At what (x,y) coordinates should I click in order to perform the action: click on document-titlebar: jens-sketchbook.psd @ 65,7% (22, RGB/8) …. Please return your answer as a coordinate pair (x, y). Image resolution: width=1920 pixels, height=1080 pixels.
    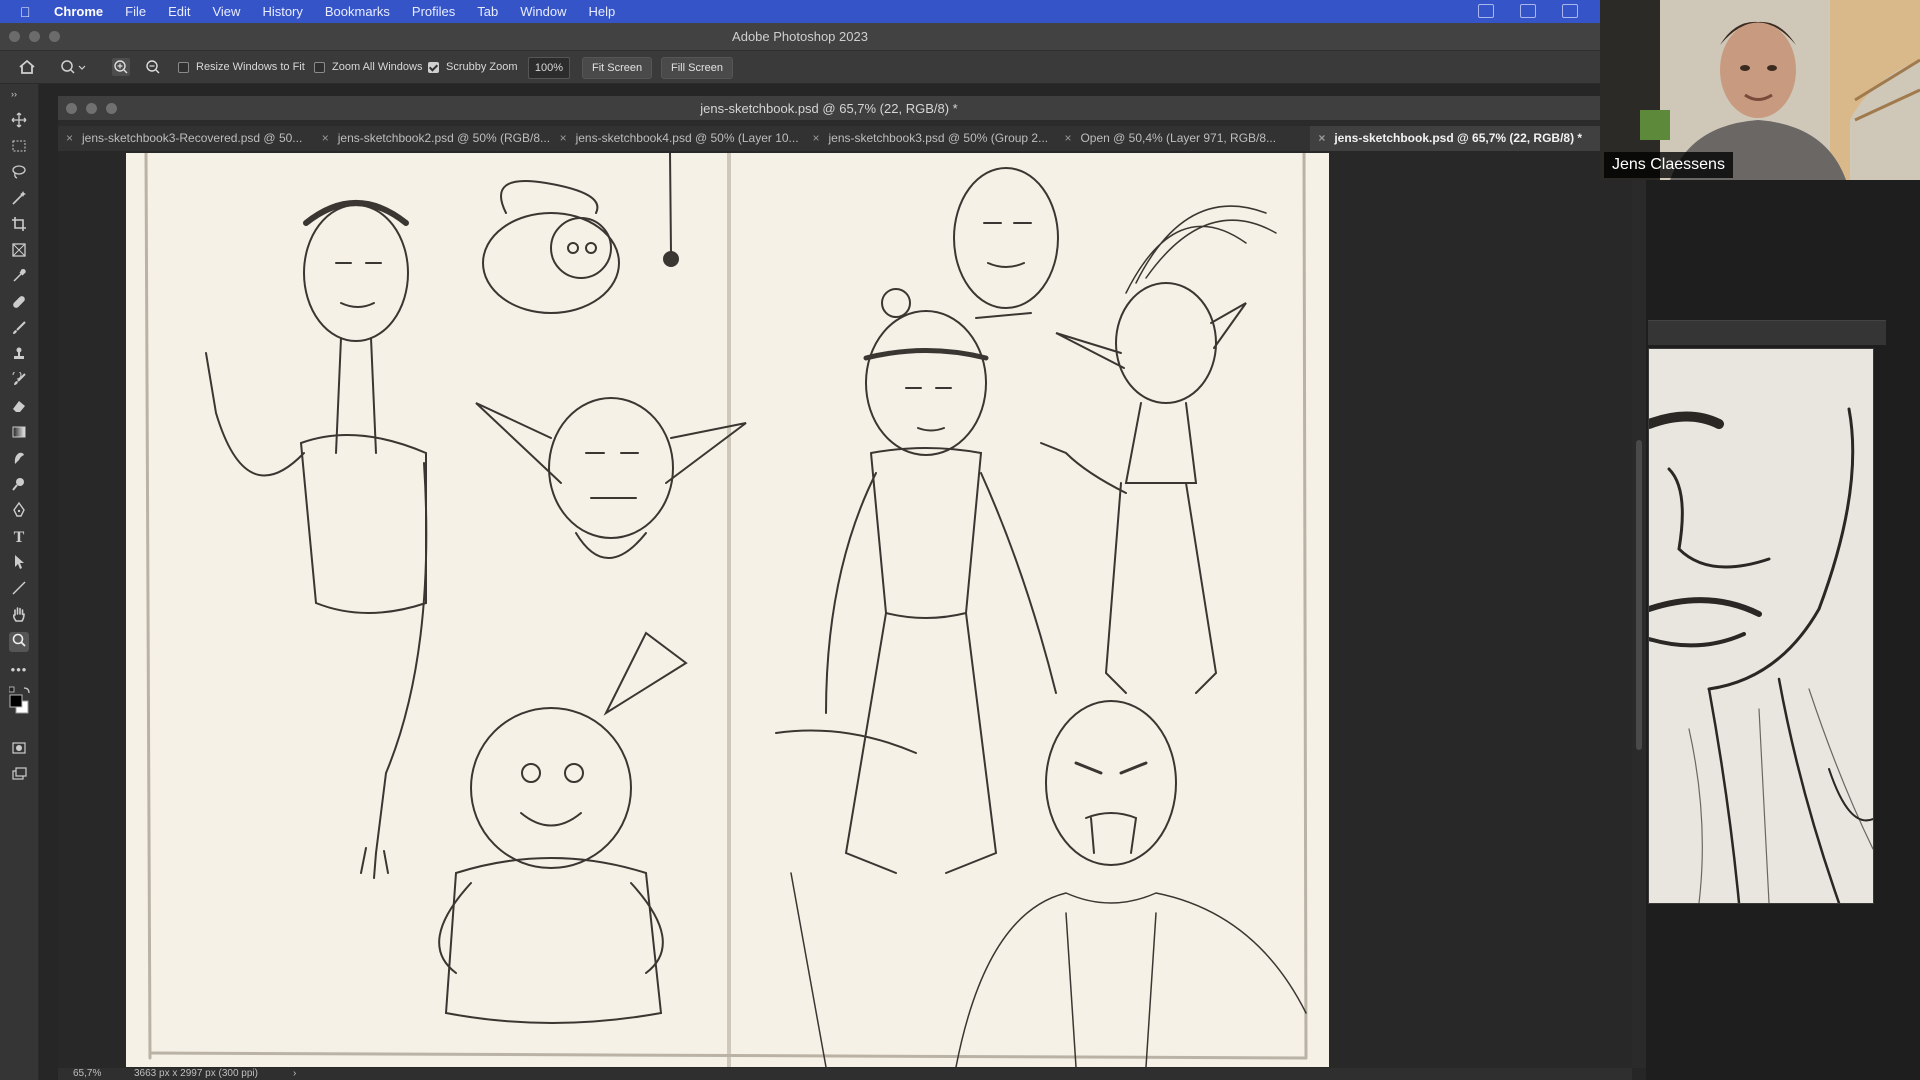
    Looking at the image, I should click on (829, 108).